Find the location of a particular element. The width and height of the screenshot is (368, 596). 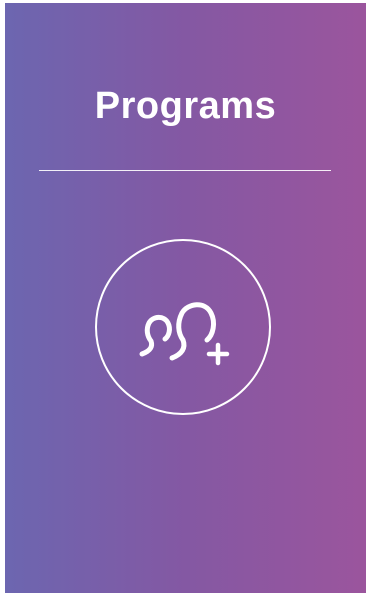

title-divider is located at coordinates (185, 170).